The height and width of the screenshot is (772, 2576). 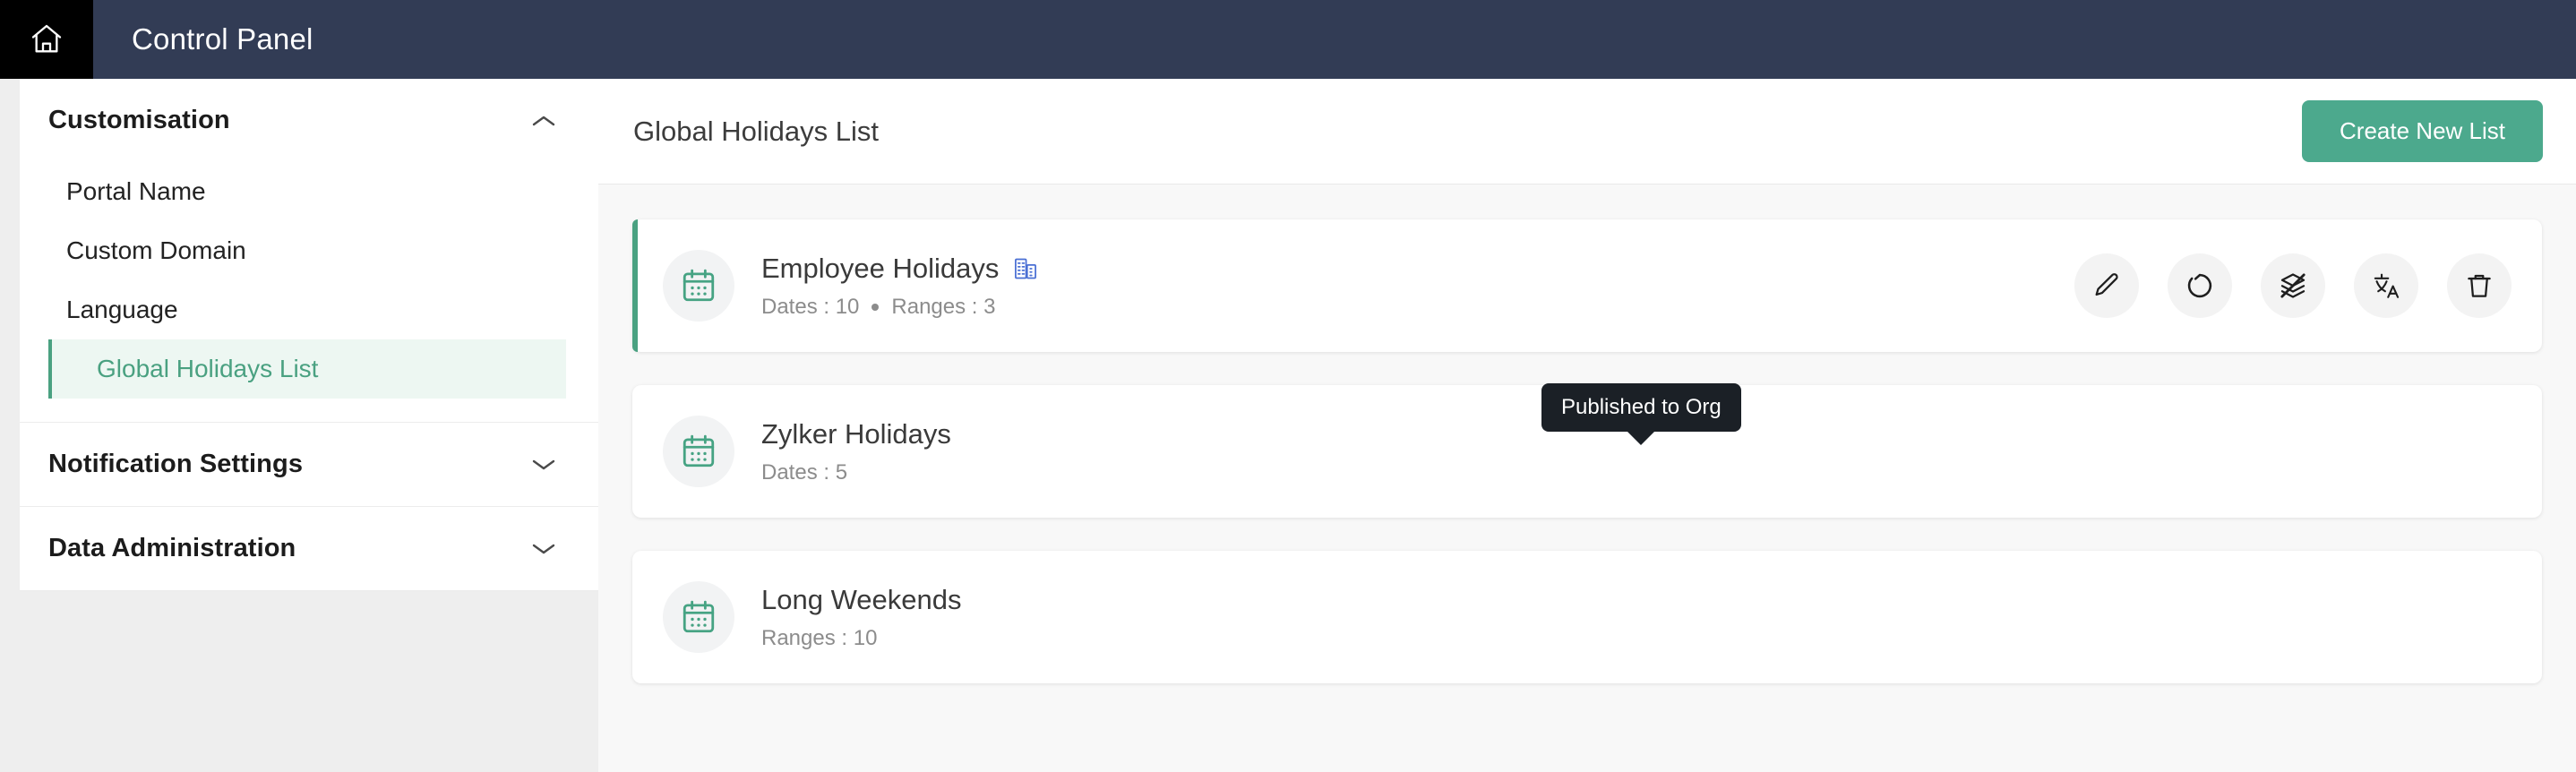 What do you see at coordinates (1572, 617) in the screenshot?
I see `card-content: Long Weekends Ranges : 10` at bounding box center [1572, 617].